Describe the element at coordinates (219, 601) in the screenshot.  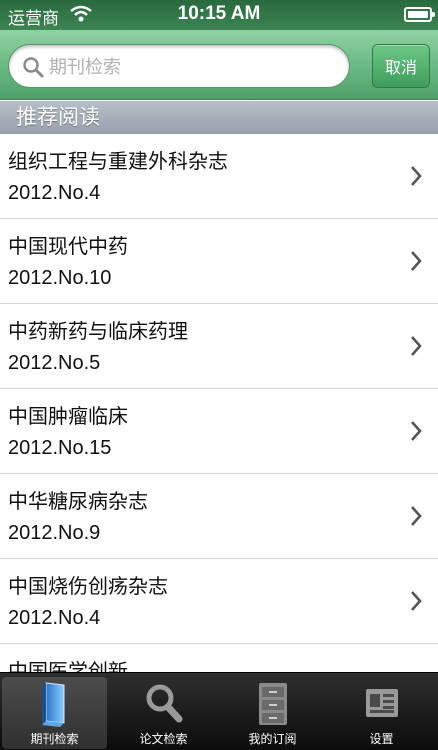
I see `list-item: 中国烧伤创疡杂志 2012.No.4` at that location.